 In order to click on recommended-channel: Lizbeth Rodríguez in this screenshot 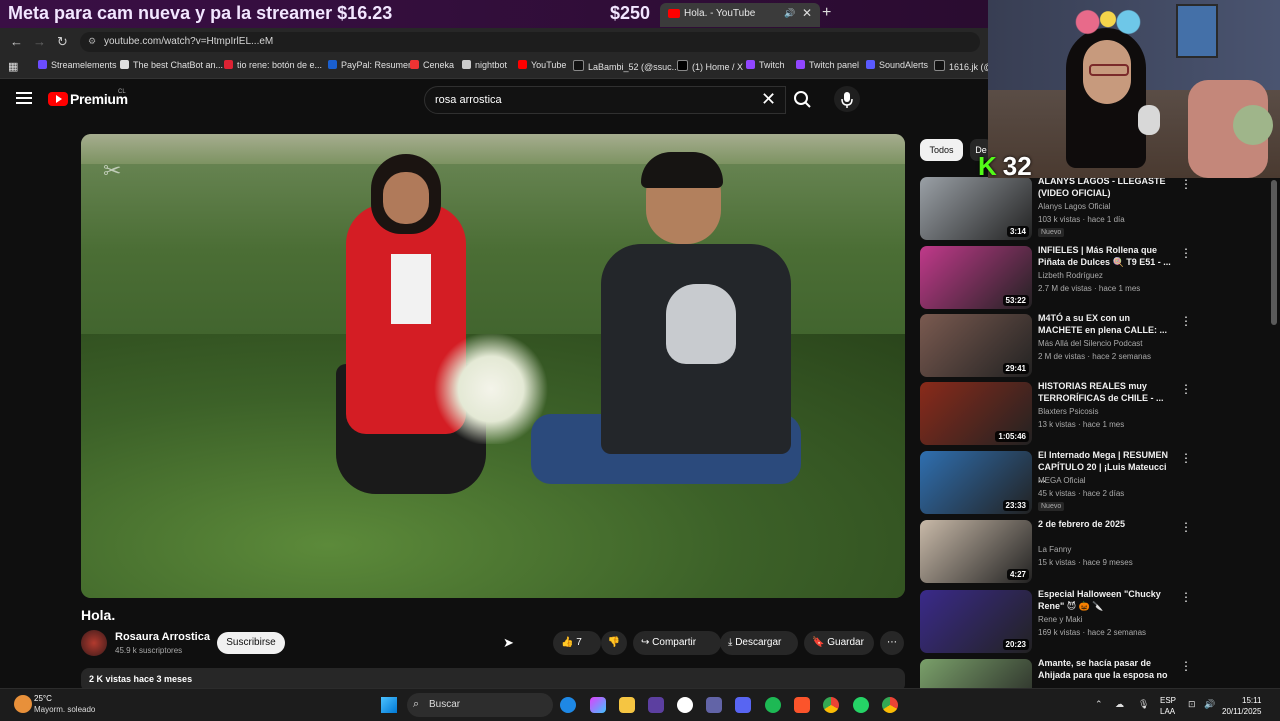, I will do `click(1070, 275)`.